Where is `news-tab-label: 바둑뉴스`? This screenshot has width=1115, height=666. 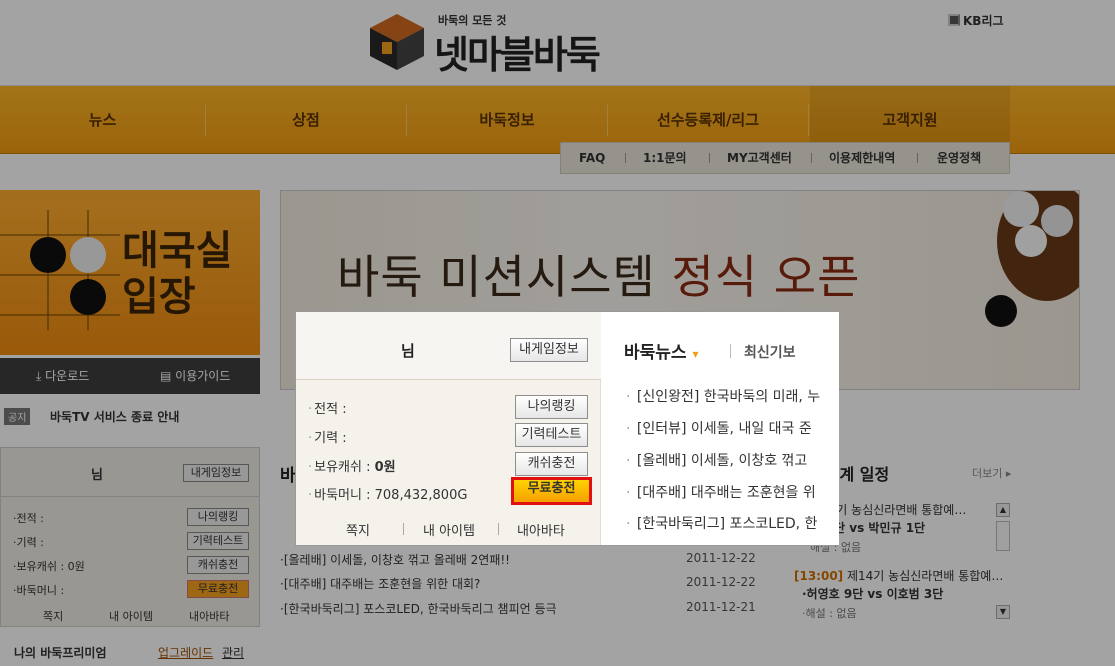
news-tab-label: 바둑뉴스 is located at coordinates (655, 353).